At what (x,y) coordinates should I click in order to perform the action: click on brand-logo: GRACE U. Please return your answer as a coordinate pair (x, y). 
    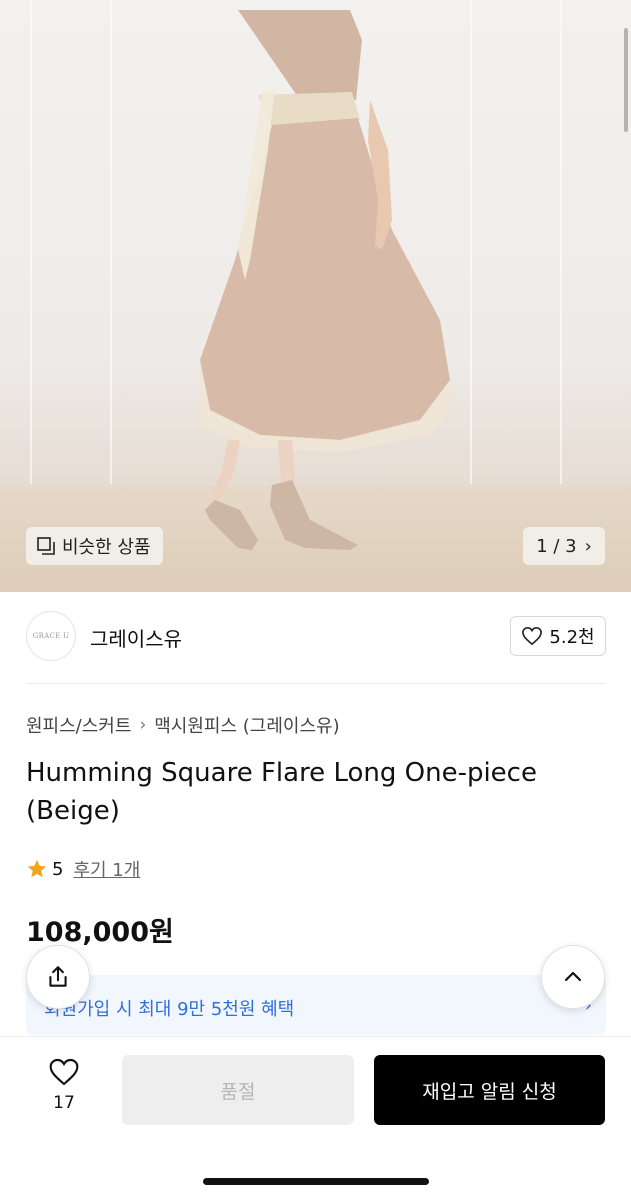
    Looking at the image, I should click on (51, 636).